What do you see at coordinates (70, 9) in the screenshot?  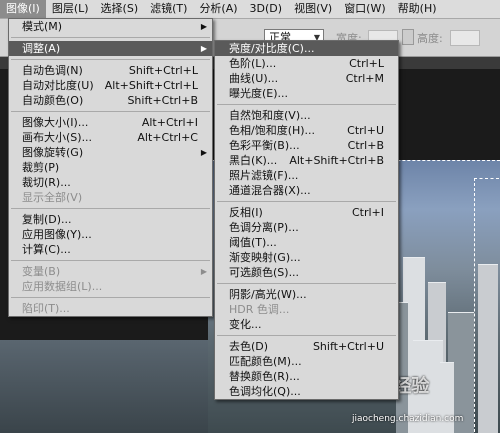 I see `menu-layer: 图层(L)` at bounding box center [70, 9].